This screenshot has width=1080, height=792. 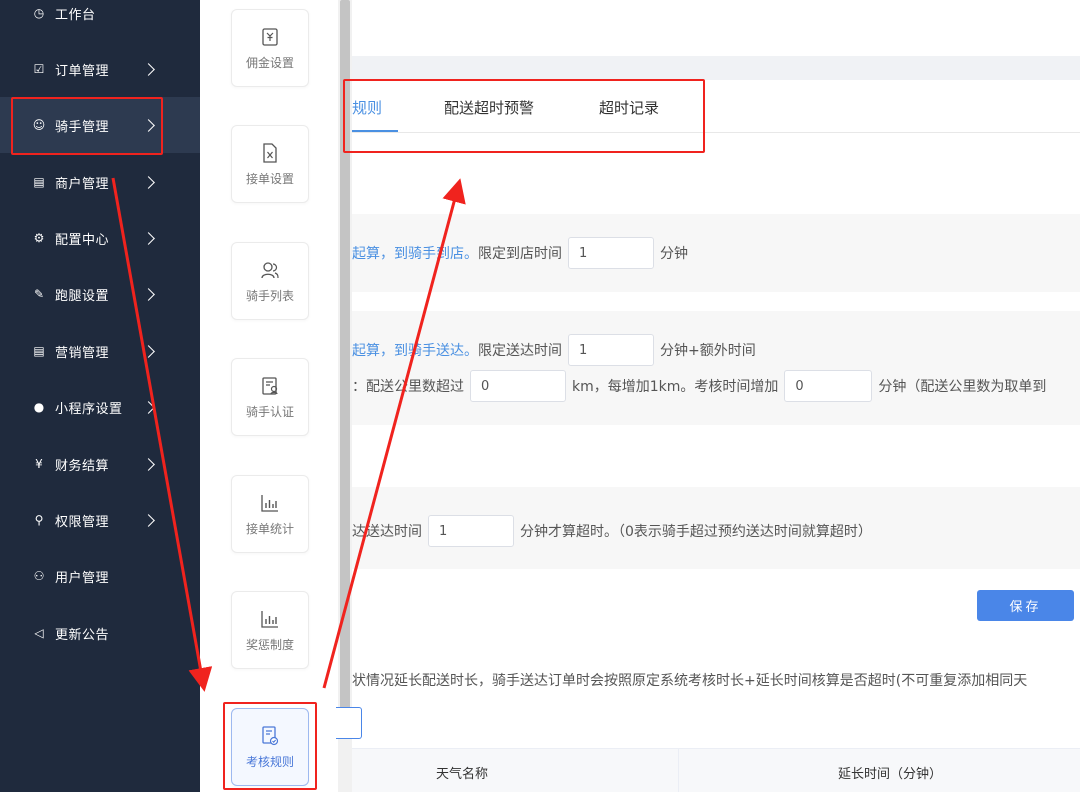 What do you see at coordinates (408, 387) in the screenshot?
I see `distance-prefix: ：配送公里数超过` at bounding box center [408, 387].